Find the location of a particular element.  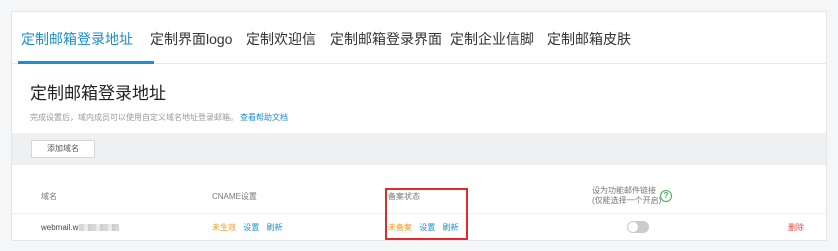

header-forward: 设为功能邮件链接 (仅能选择一个开启) is located at coordinates (627, 196).